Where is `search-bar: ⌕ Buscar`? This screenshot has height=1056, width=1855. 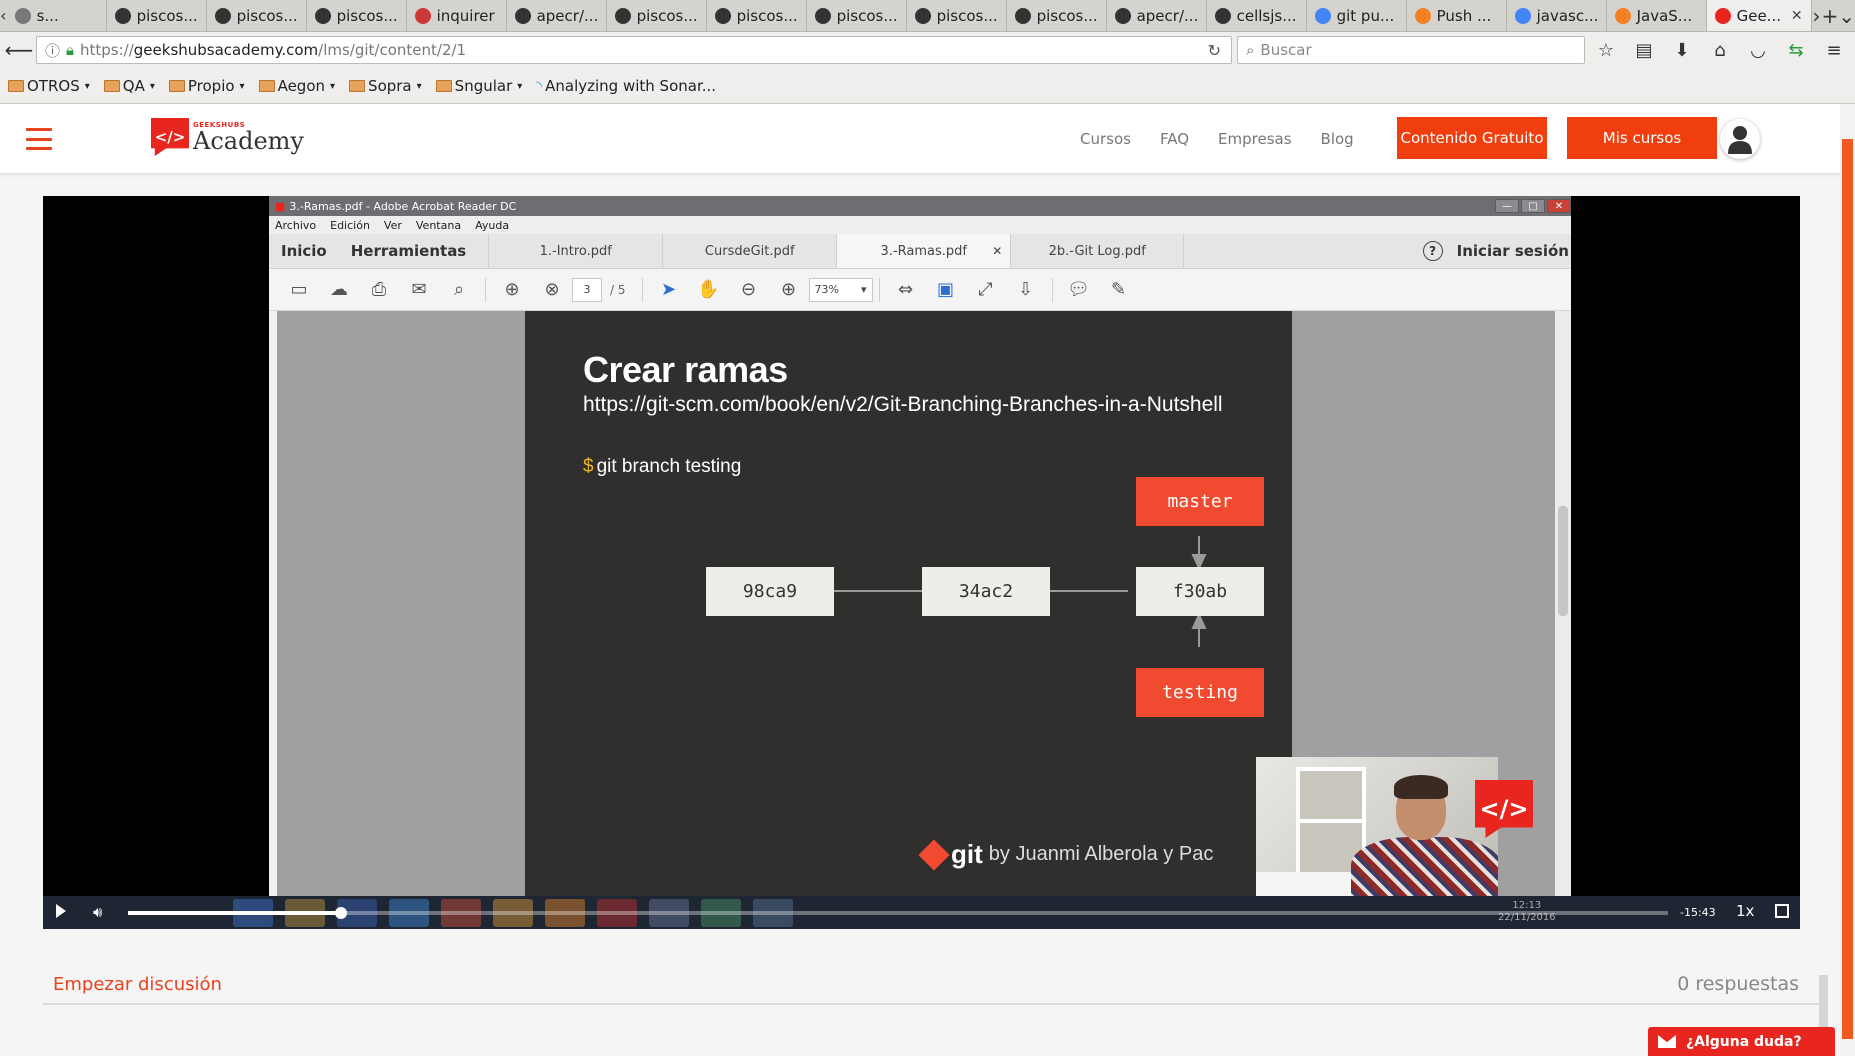
search-bar: ⌕ Buscar is located at coordinates (1411, 50).